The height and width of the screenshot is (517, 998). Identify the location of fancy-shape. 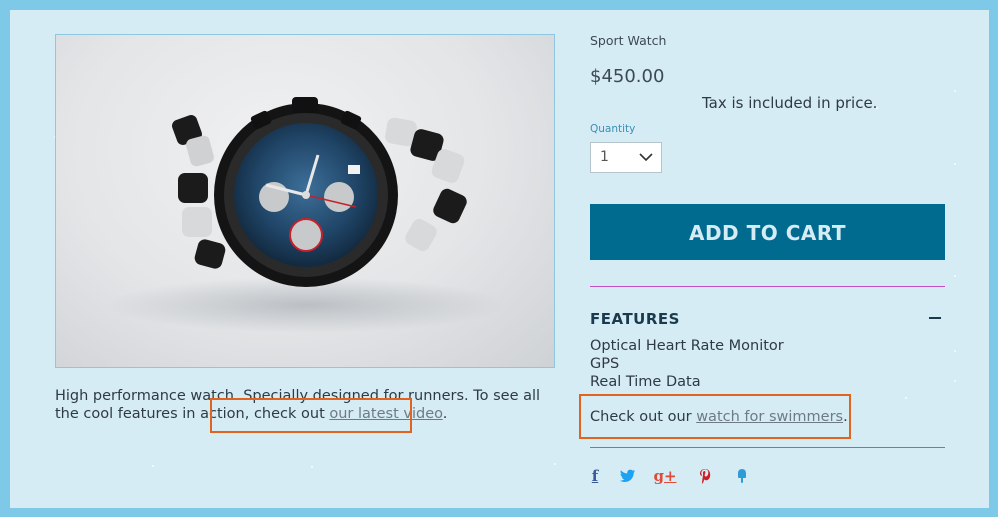
(742, 476).